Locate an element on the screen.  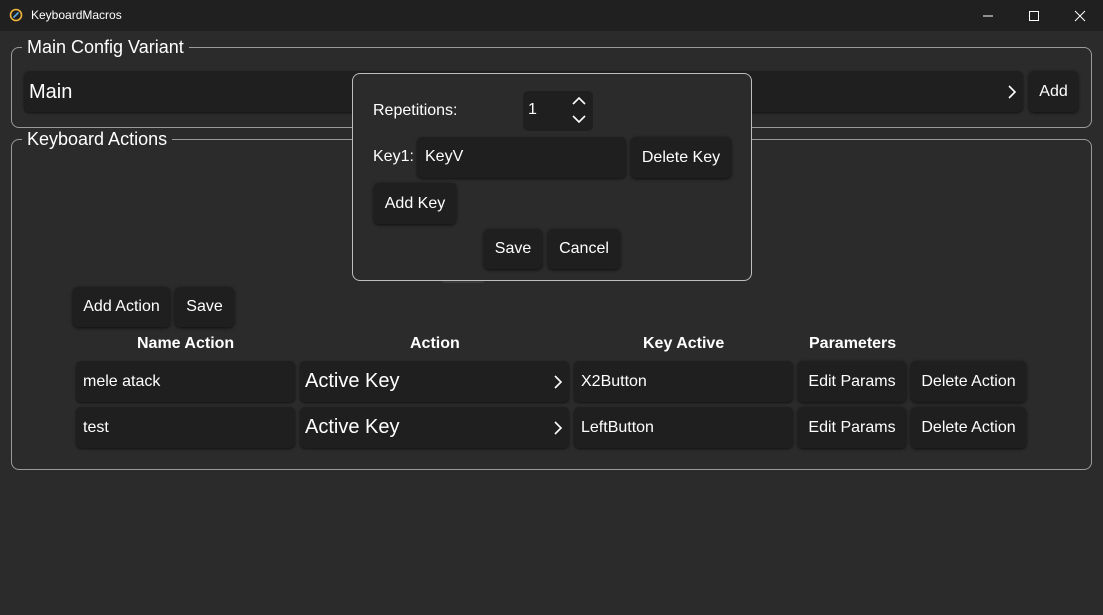
action-name-value: test is located at coordinates (96, 427).